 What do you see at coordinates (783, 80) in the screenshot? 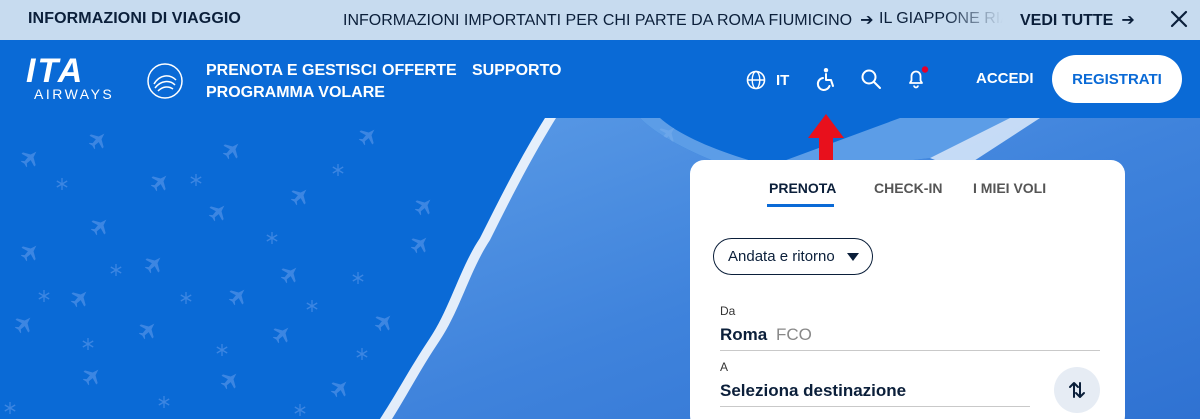
I see `language-label: IT` at bounding box center [783, 80].